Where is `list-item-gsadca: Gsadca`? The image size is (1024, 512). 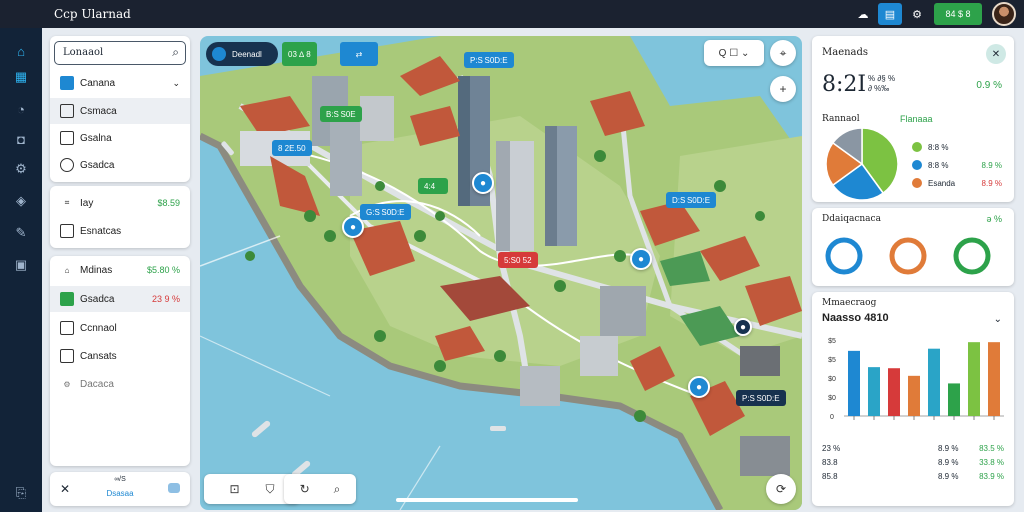
list-item-gsadca: Gsadca is located at coordinates (120, 165).